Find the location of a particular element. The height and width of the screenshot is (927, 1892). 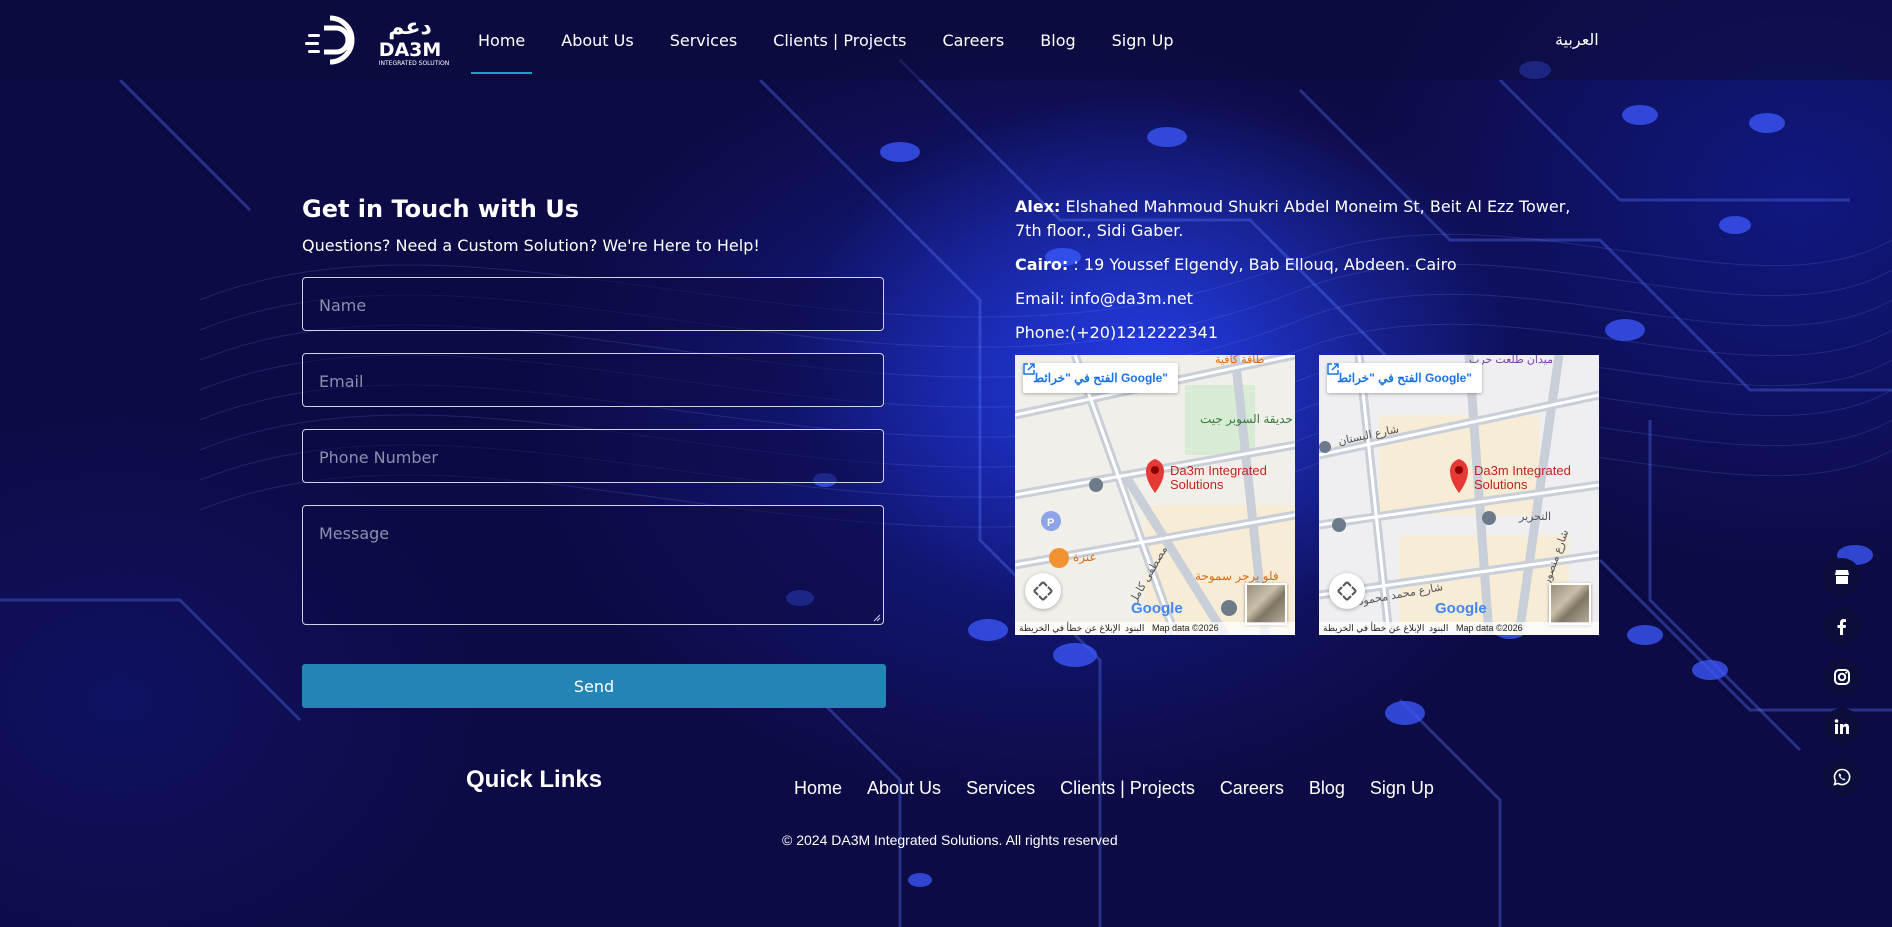

nav-home: Home is located at coordinates (501, 52).